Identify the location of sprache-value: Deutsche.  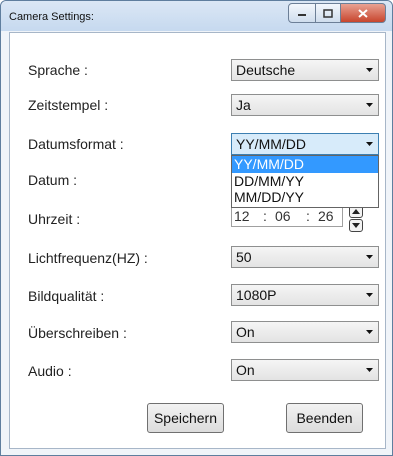
(266, 70).